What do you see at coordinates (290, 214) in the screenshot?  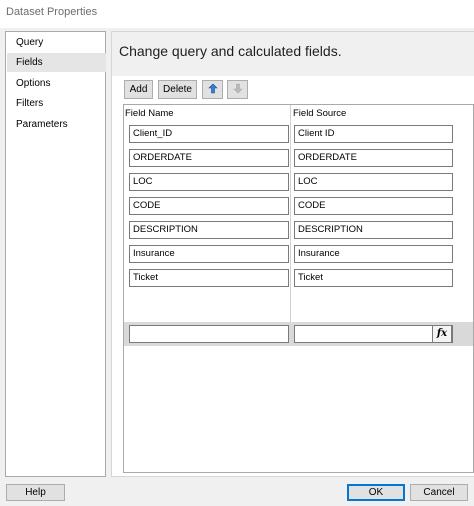 I see `column-divider` at bounding box center [290, 214].